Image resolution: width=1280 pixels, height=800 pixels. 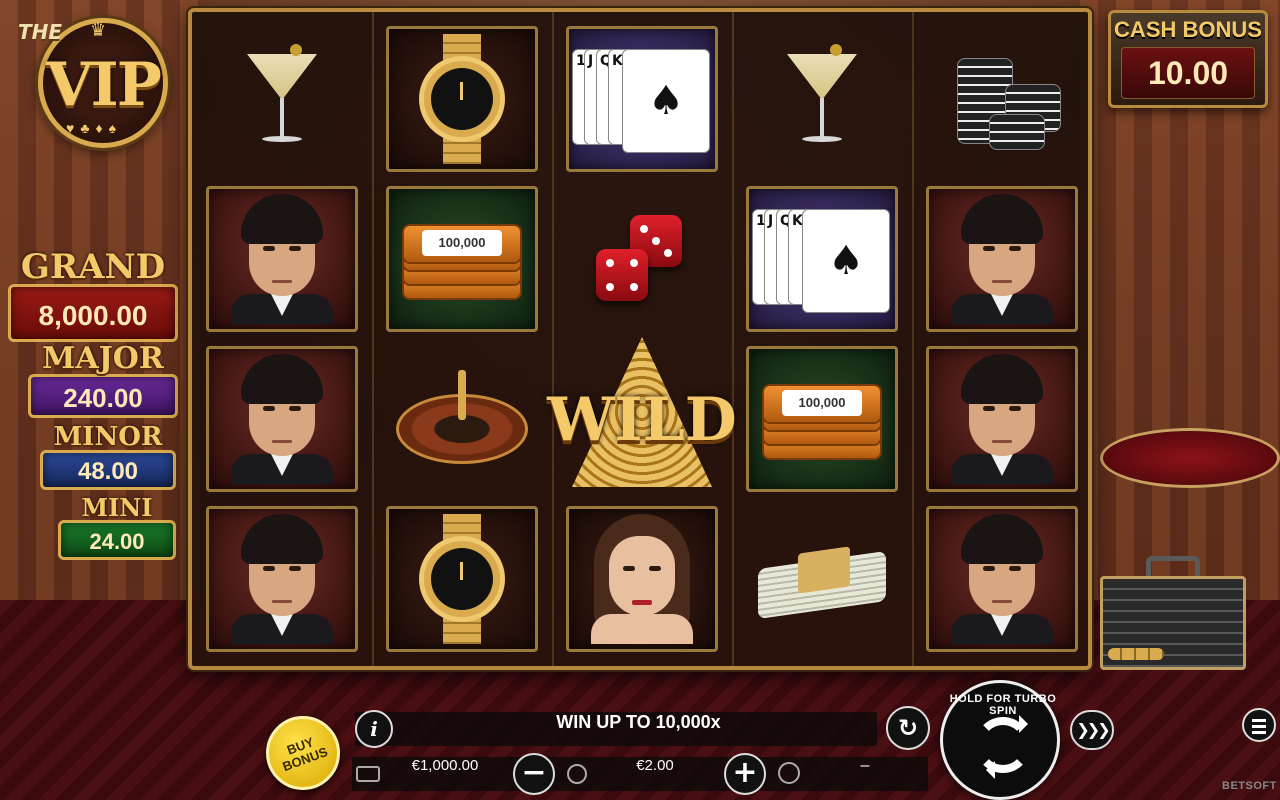 What do you see at coordinates (93, 313) in the screenshot?
I see `jackpot-grand-value: 8,000.00` at bounding box center [93, 313].